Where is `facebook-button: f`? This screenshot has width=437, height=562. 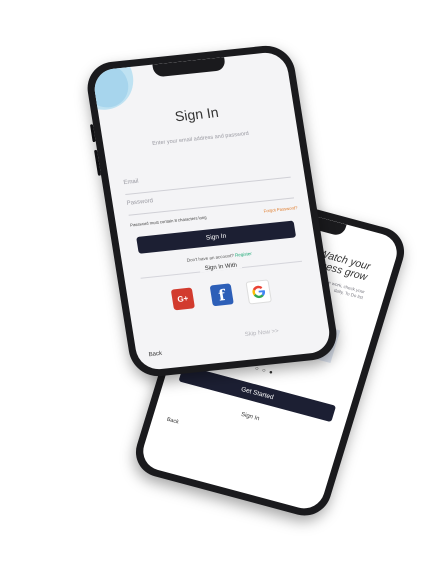 facebook-button: f is located at coordinates (221, 295).